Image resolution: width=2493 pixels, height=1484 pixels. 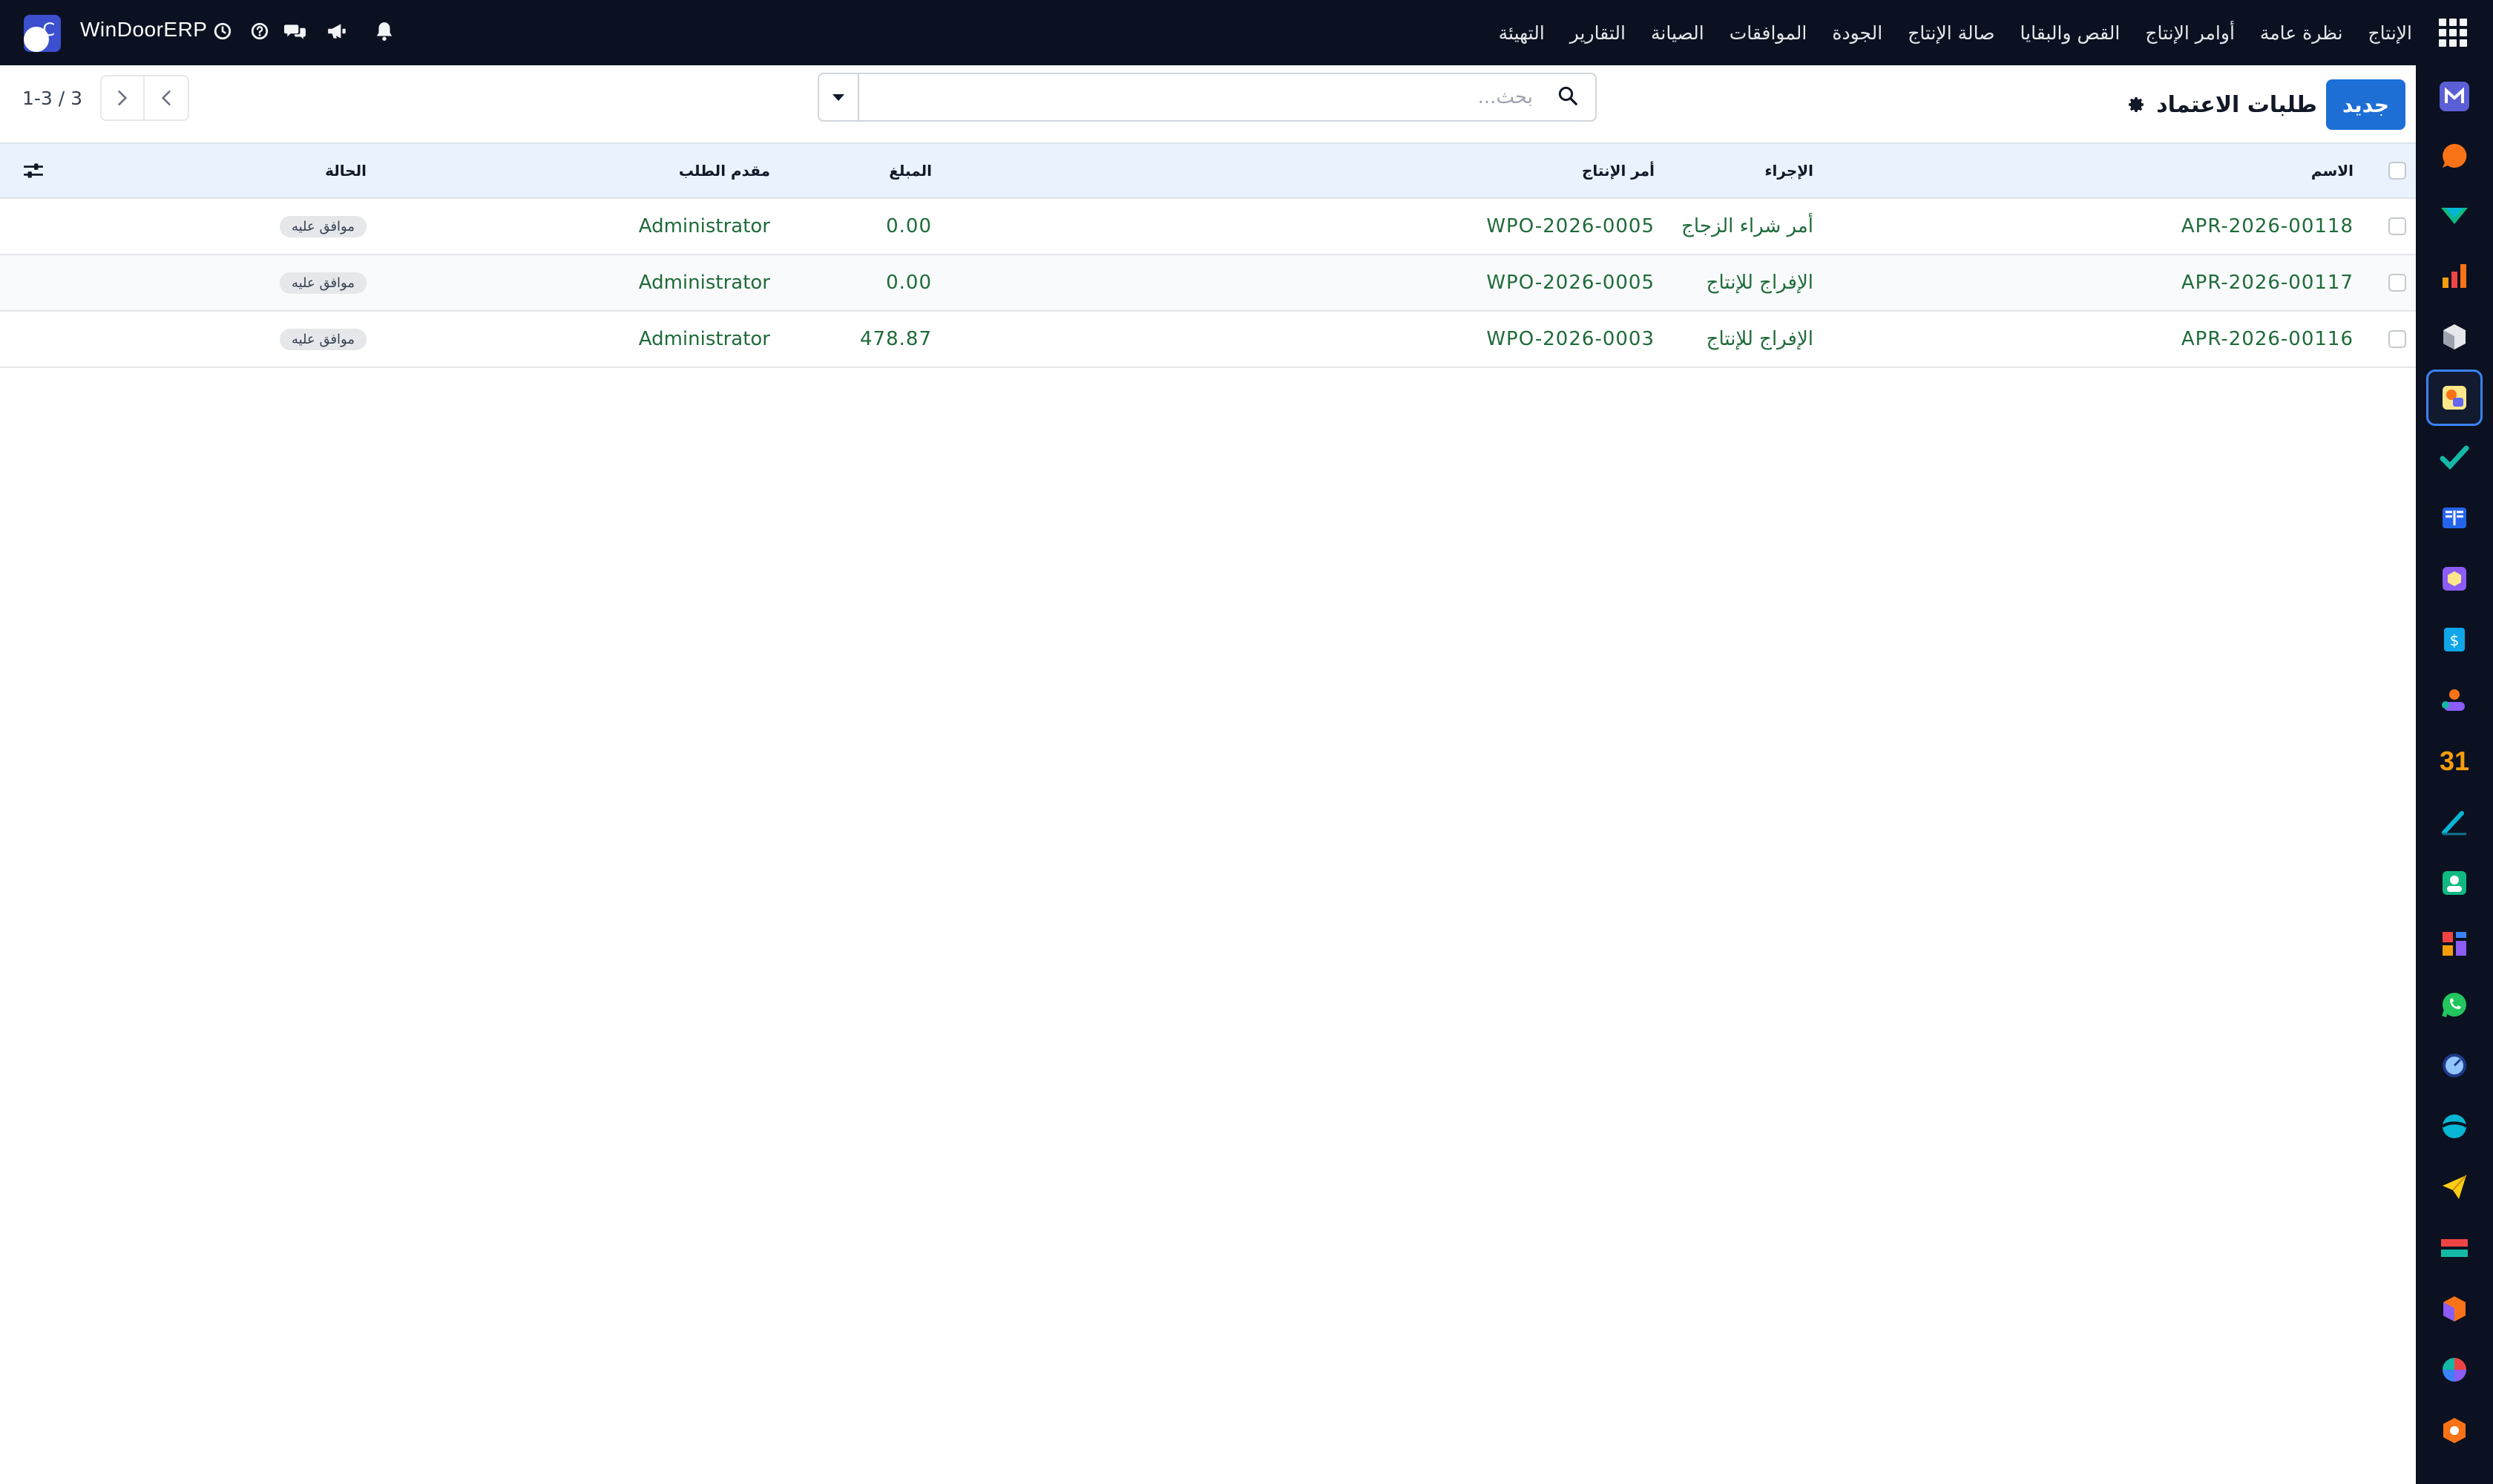 I want to click on invoicing-app-icon: $, so click(x=2454, y=639).